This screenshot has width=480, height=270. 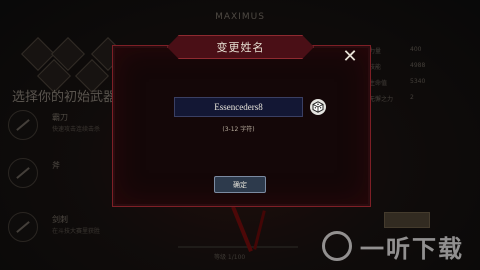 What do you see at coordinates (337, 246) in the screenshot?
I see `watermark-logo-icon` at bounding box center [337, 246].